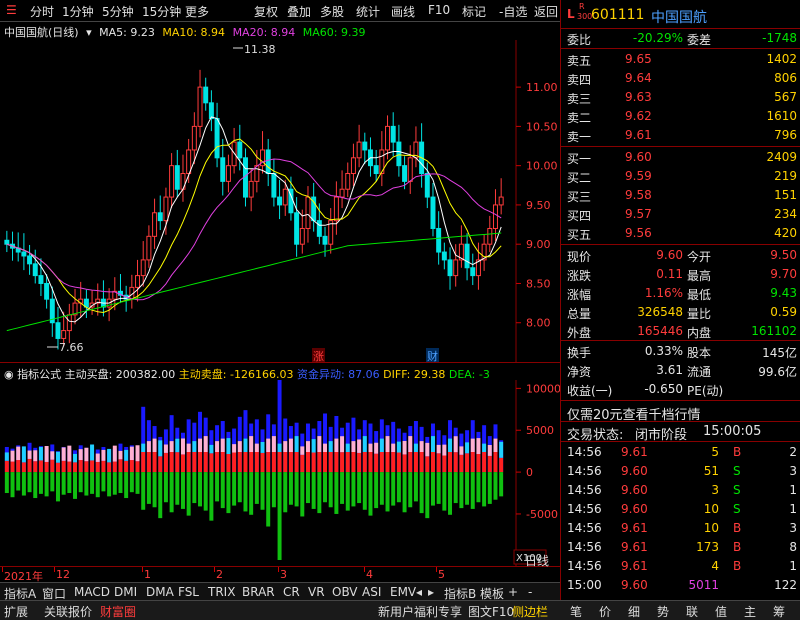 The width and height of the screenshot is (800, 620). What do you see at coordinates (188, 592) in the screenshot?
I see `indicator-tab-5: FSL` at bounding box center [188, 592].